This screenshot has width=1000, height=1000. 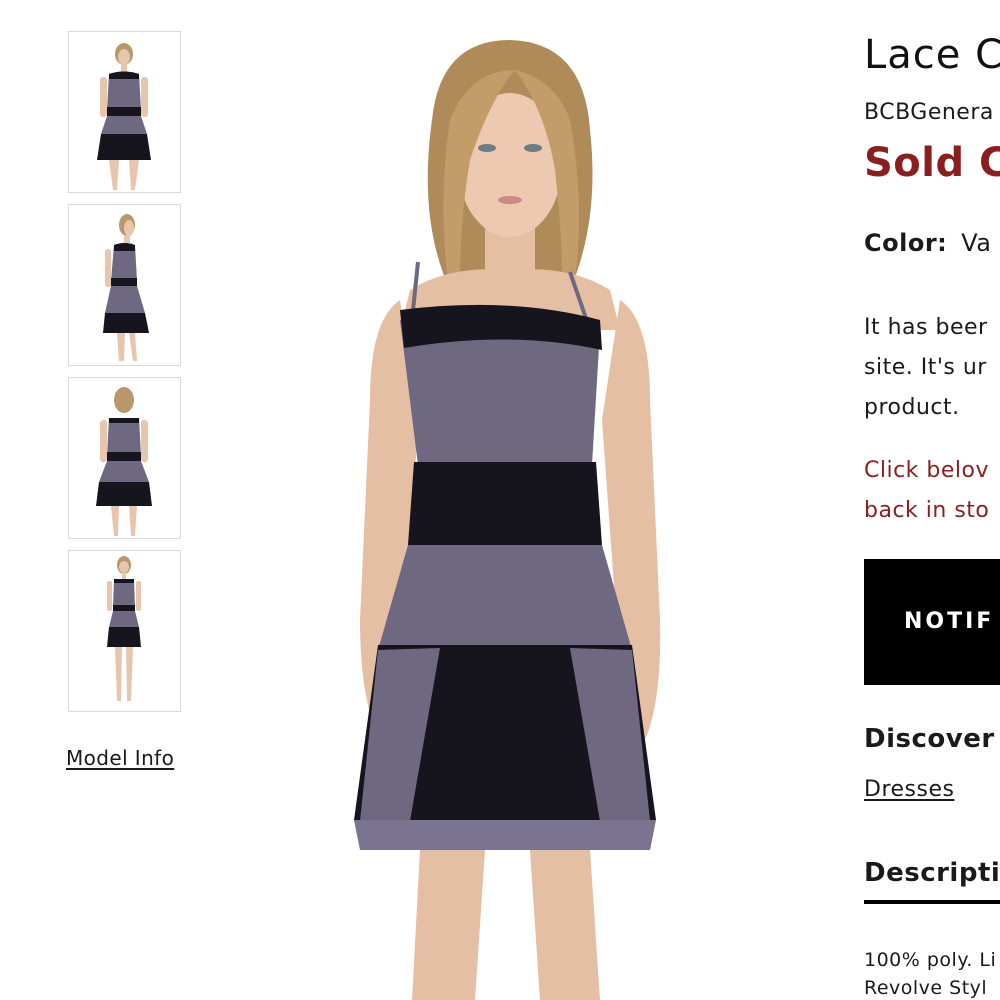 I want to click on category-link-dresses: Dresses, so click(x=909, y=789).